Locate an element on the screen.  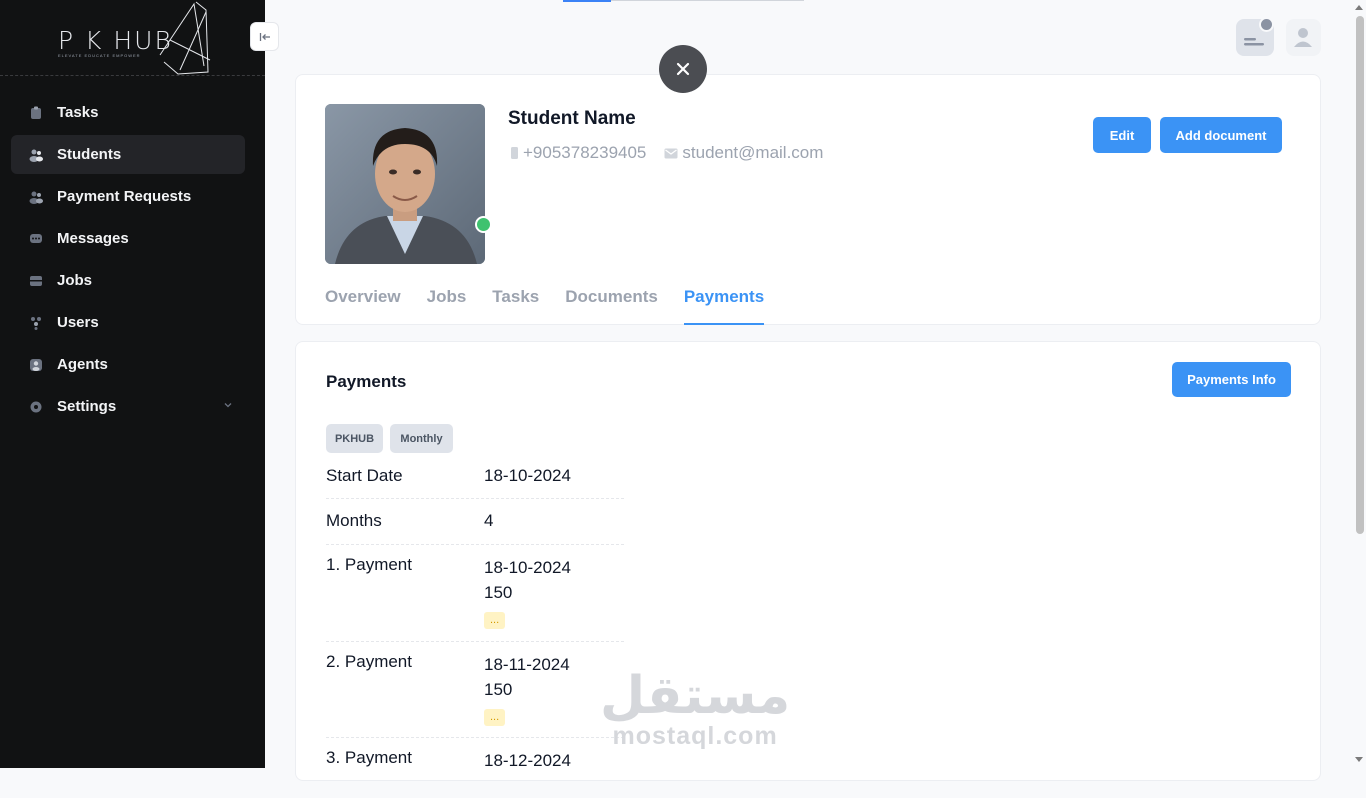
top-progress-indicator is located at coordinates (587, 1).